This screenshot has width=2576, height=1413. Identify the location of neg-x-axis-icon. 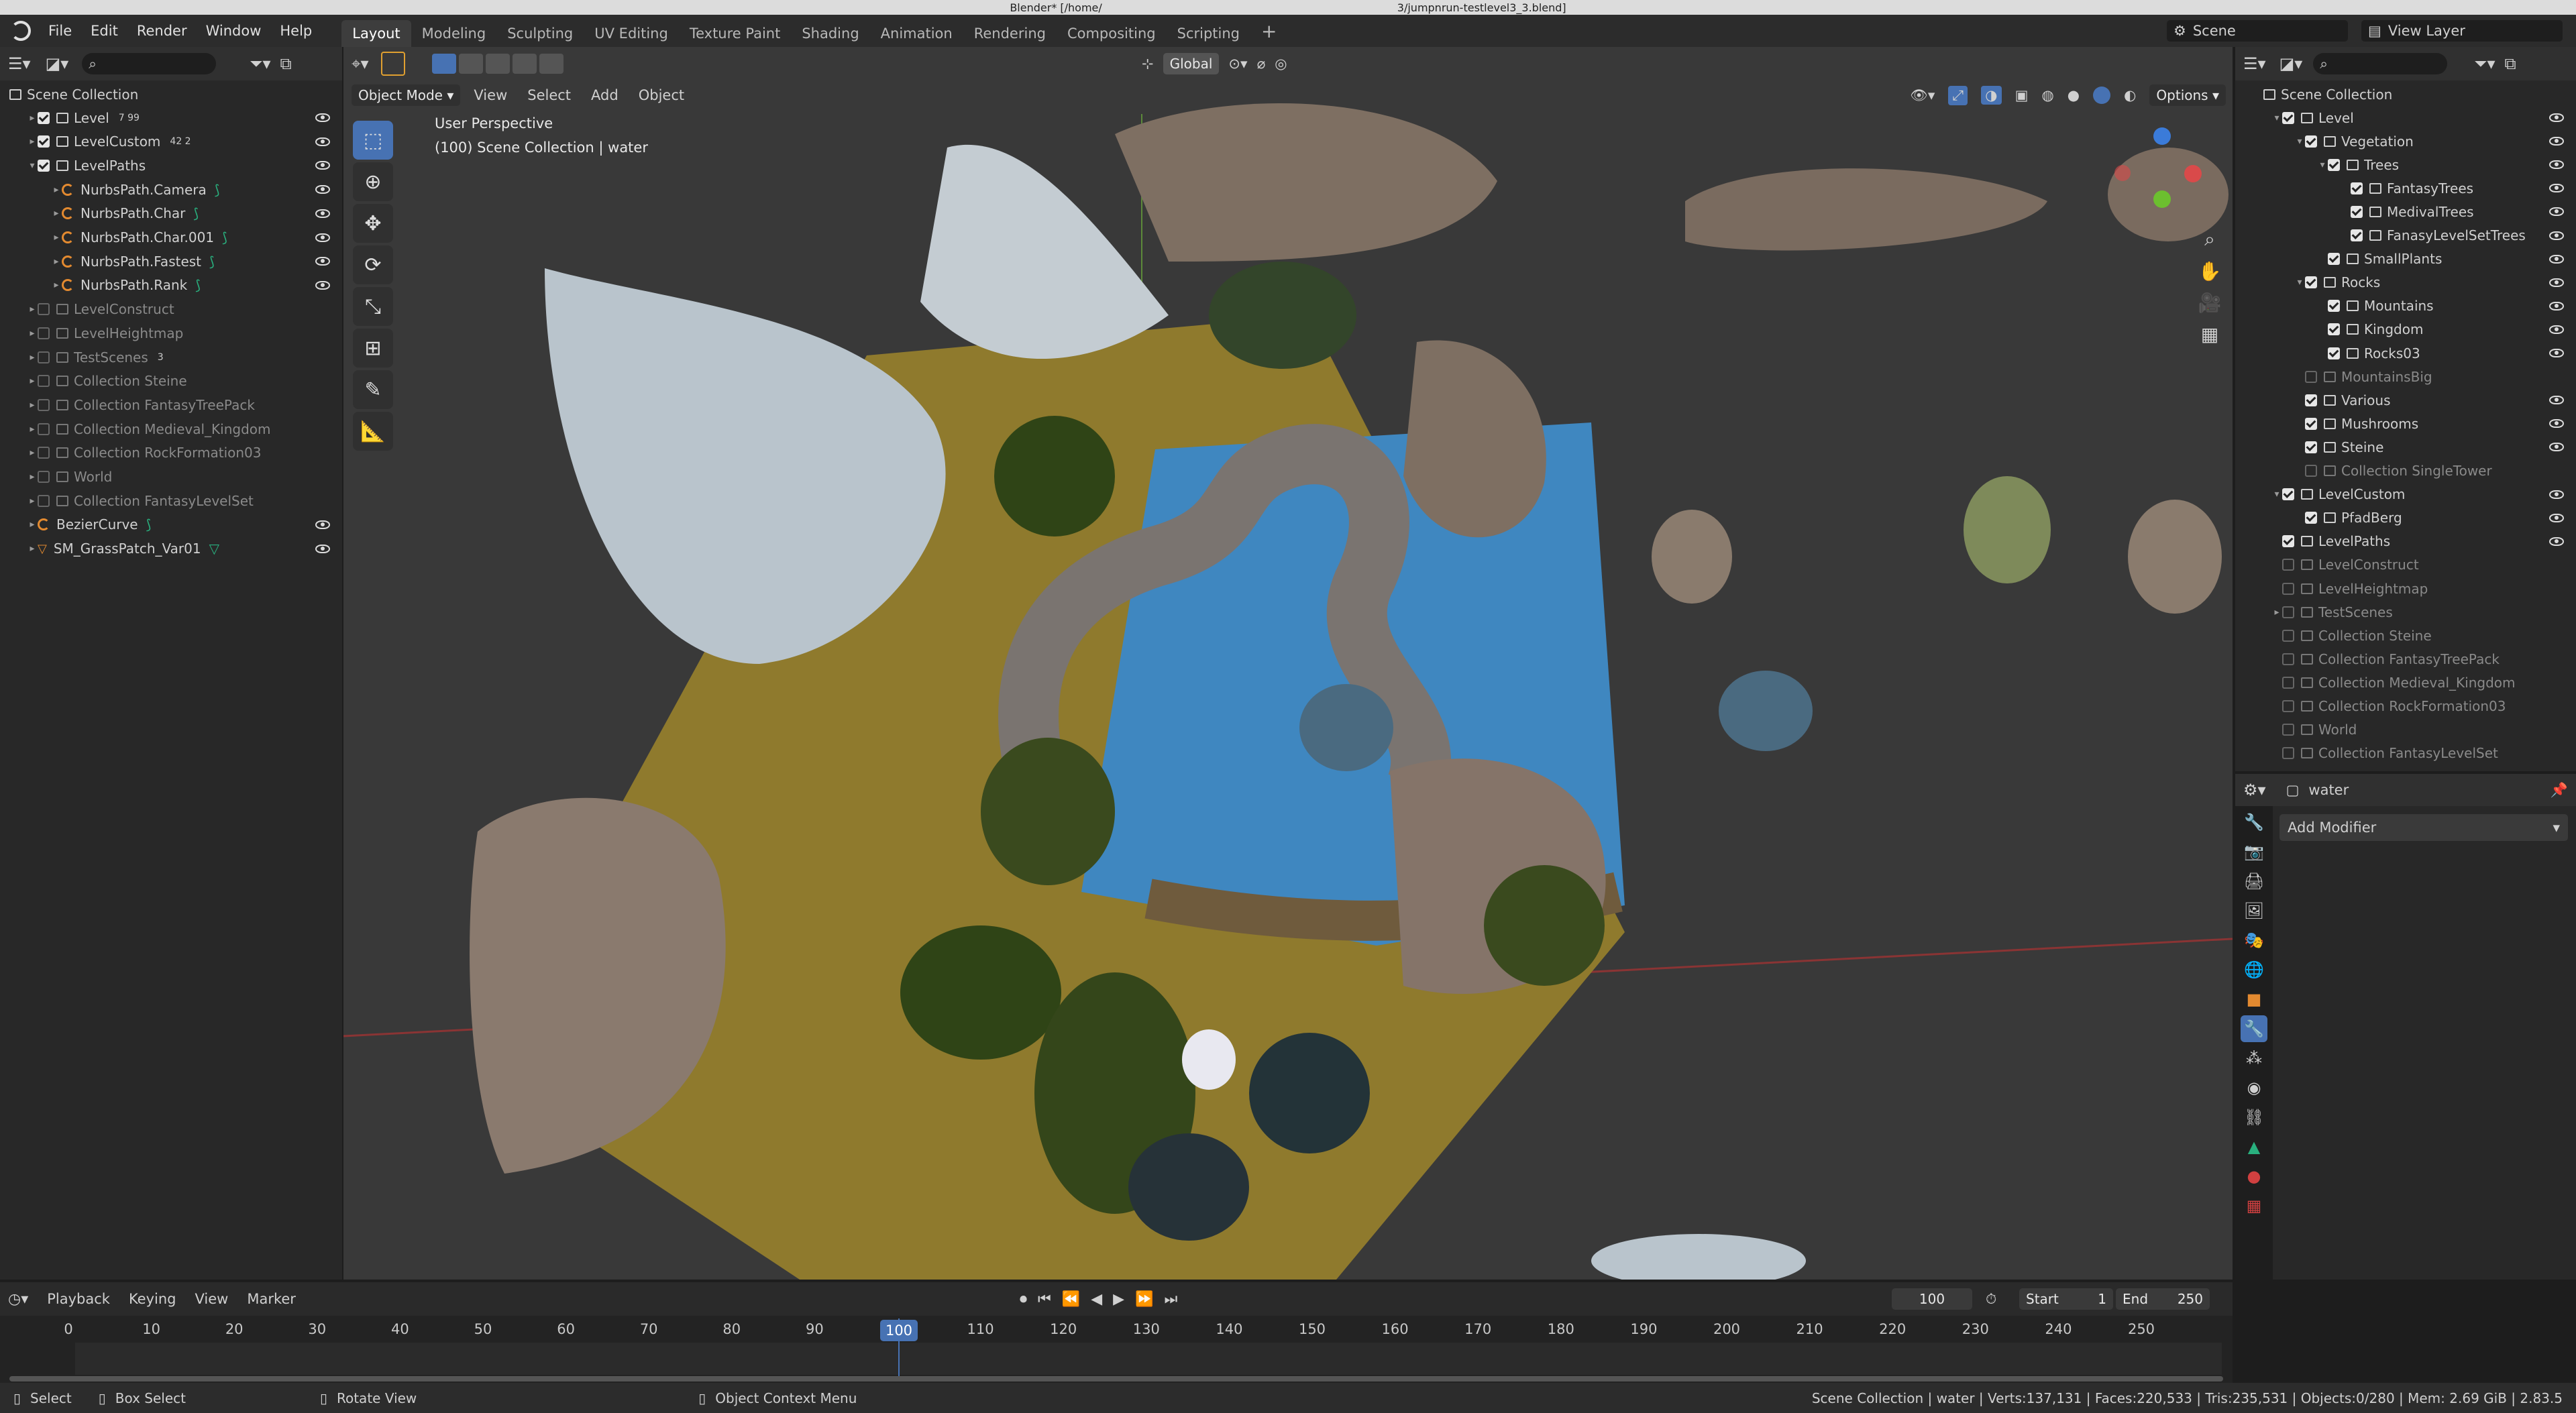
(2122, 173).